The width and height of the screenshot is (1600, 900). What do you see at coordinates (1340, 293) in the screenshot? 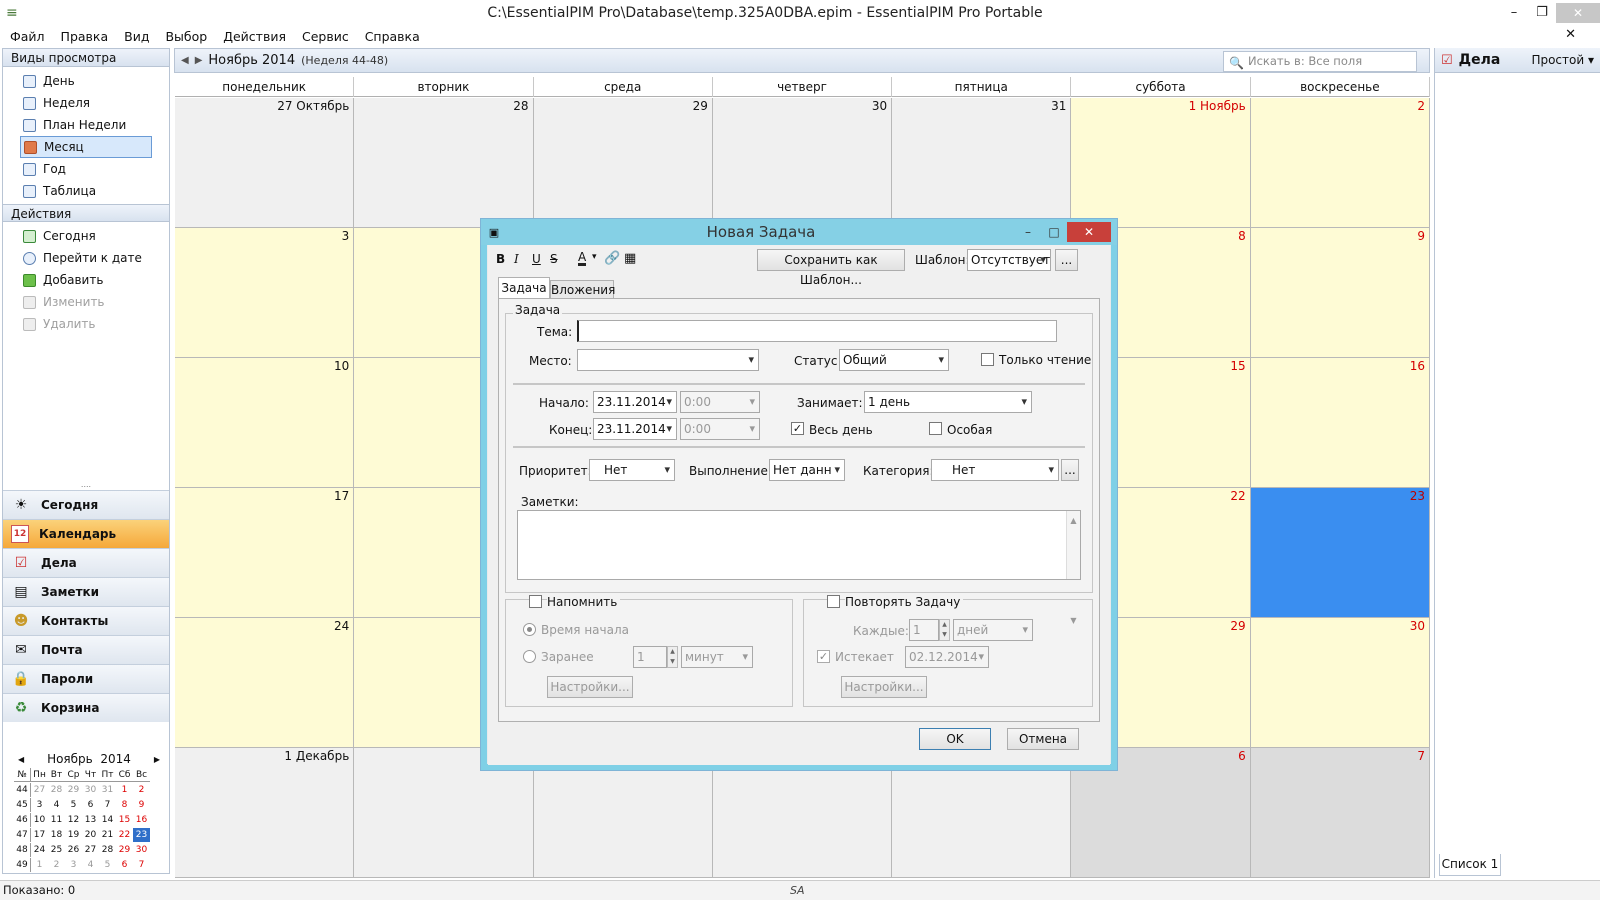
I see `calendar-day: 9` at bounding box center [1340, 293].